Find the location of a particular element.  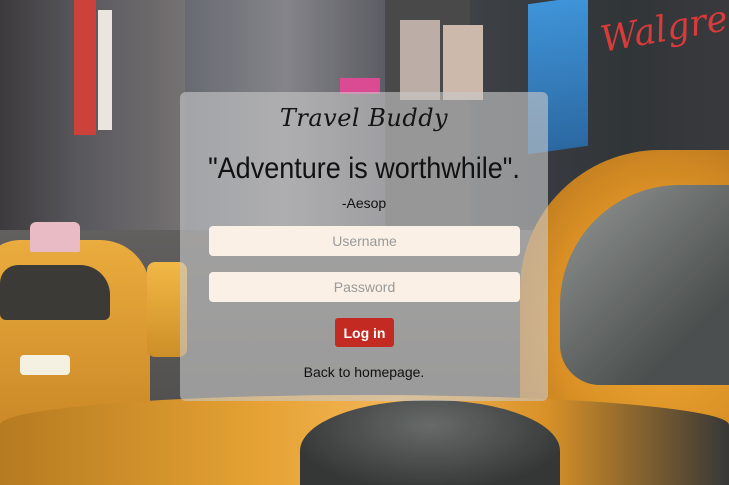

username-input is located at coordinates (364, 241).